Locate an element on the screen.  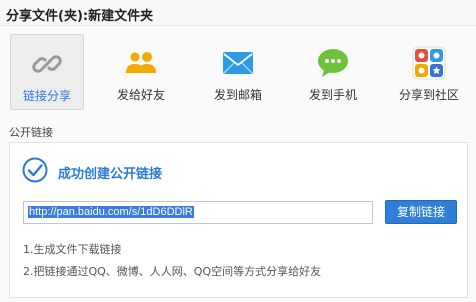
friends-icon is located at coordinates (141, 62).